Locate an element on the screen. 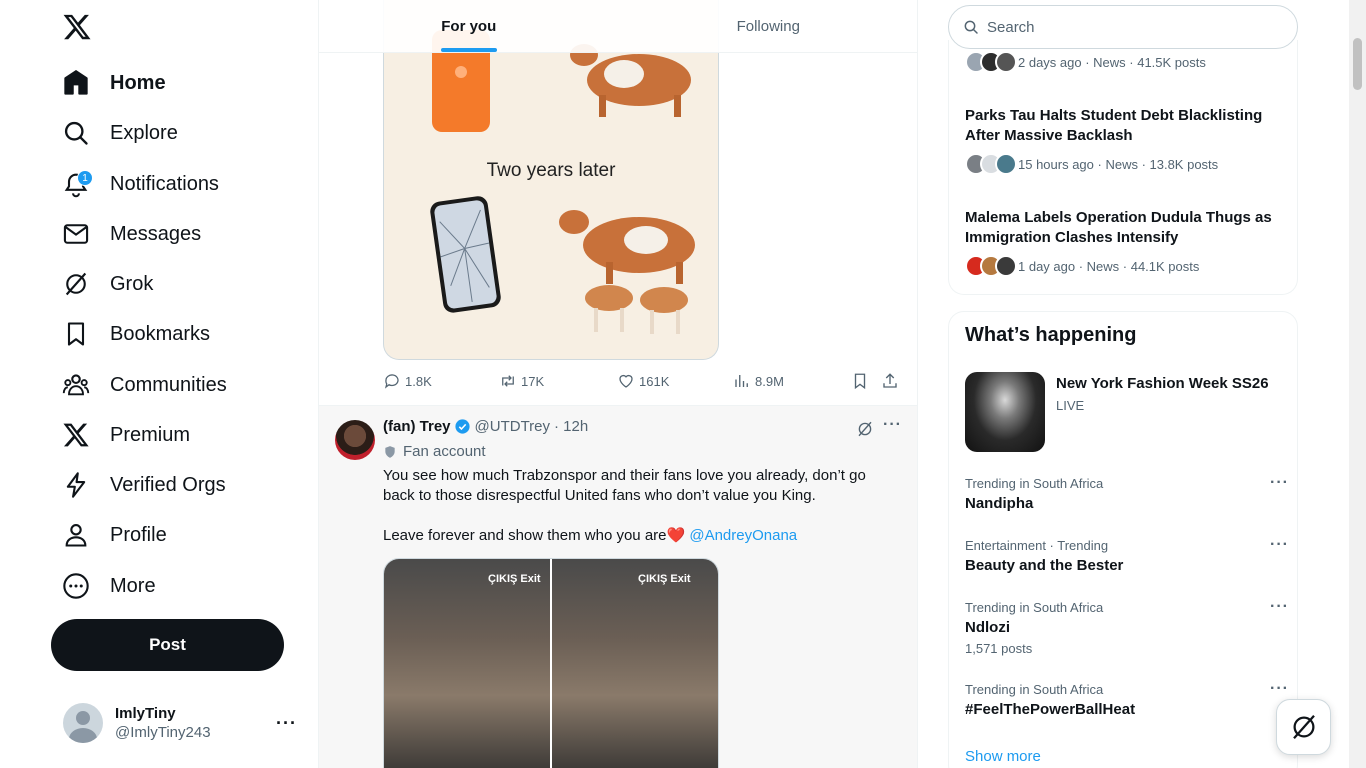 This screenshot has height=768, width=1366. nav-label: Notifications is located at coordinates (164, 183).